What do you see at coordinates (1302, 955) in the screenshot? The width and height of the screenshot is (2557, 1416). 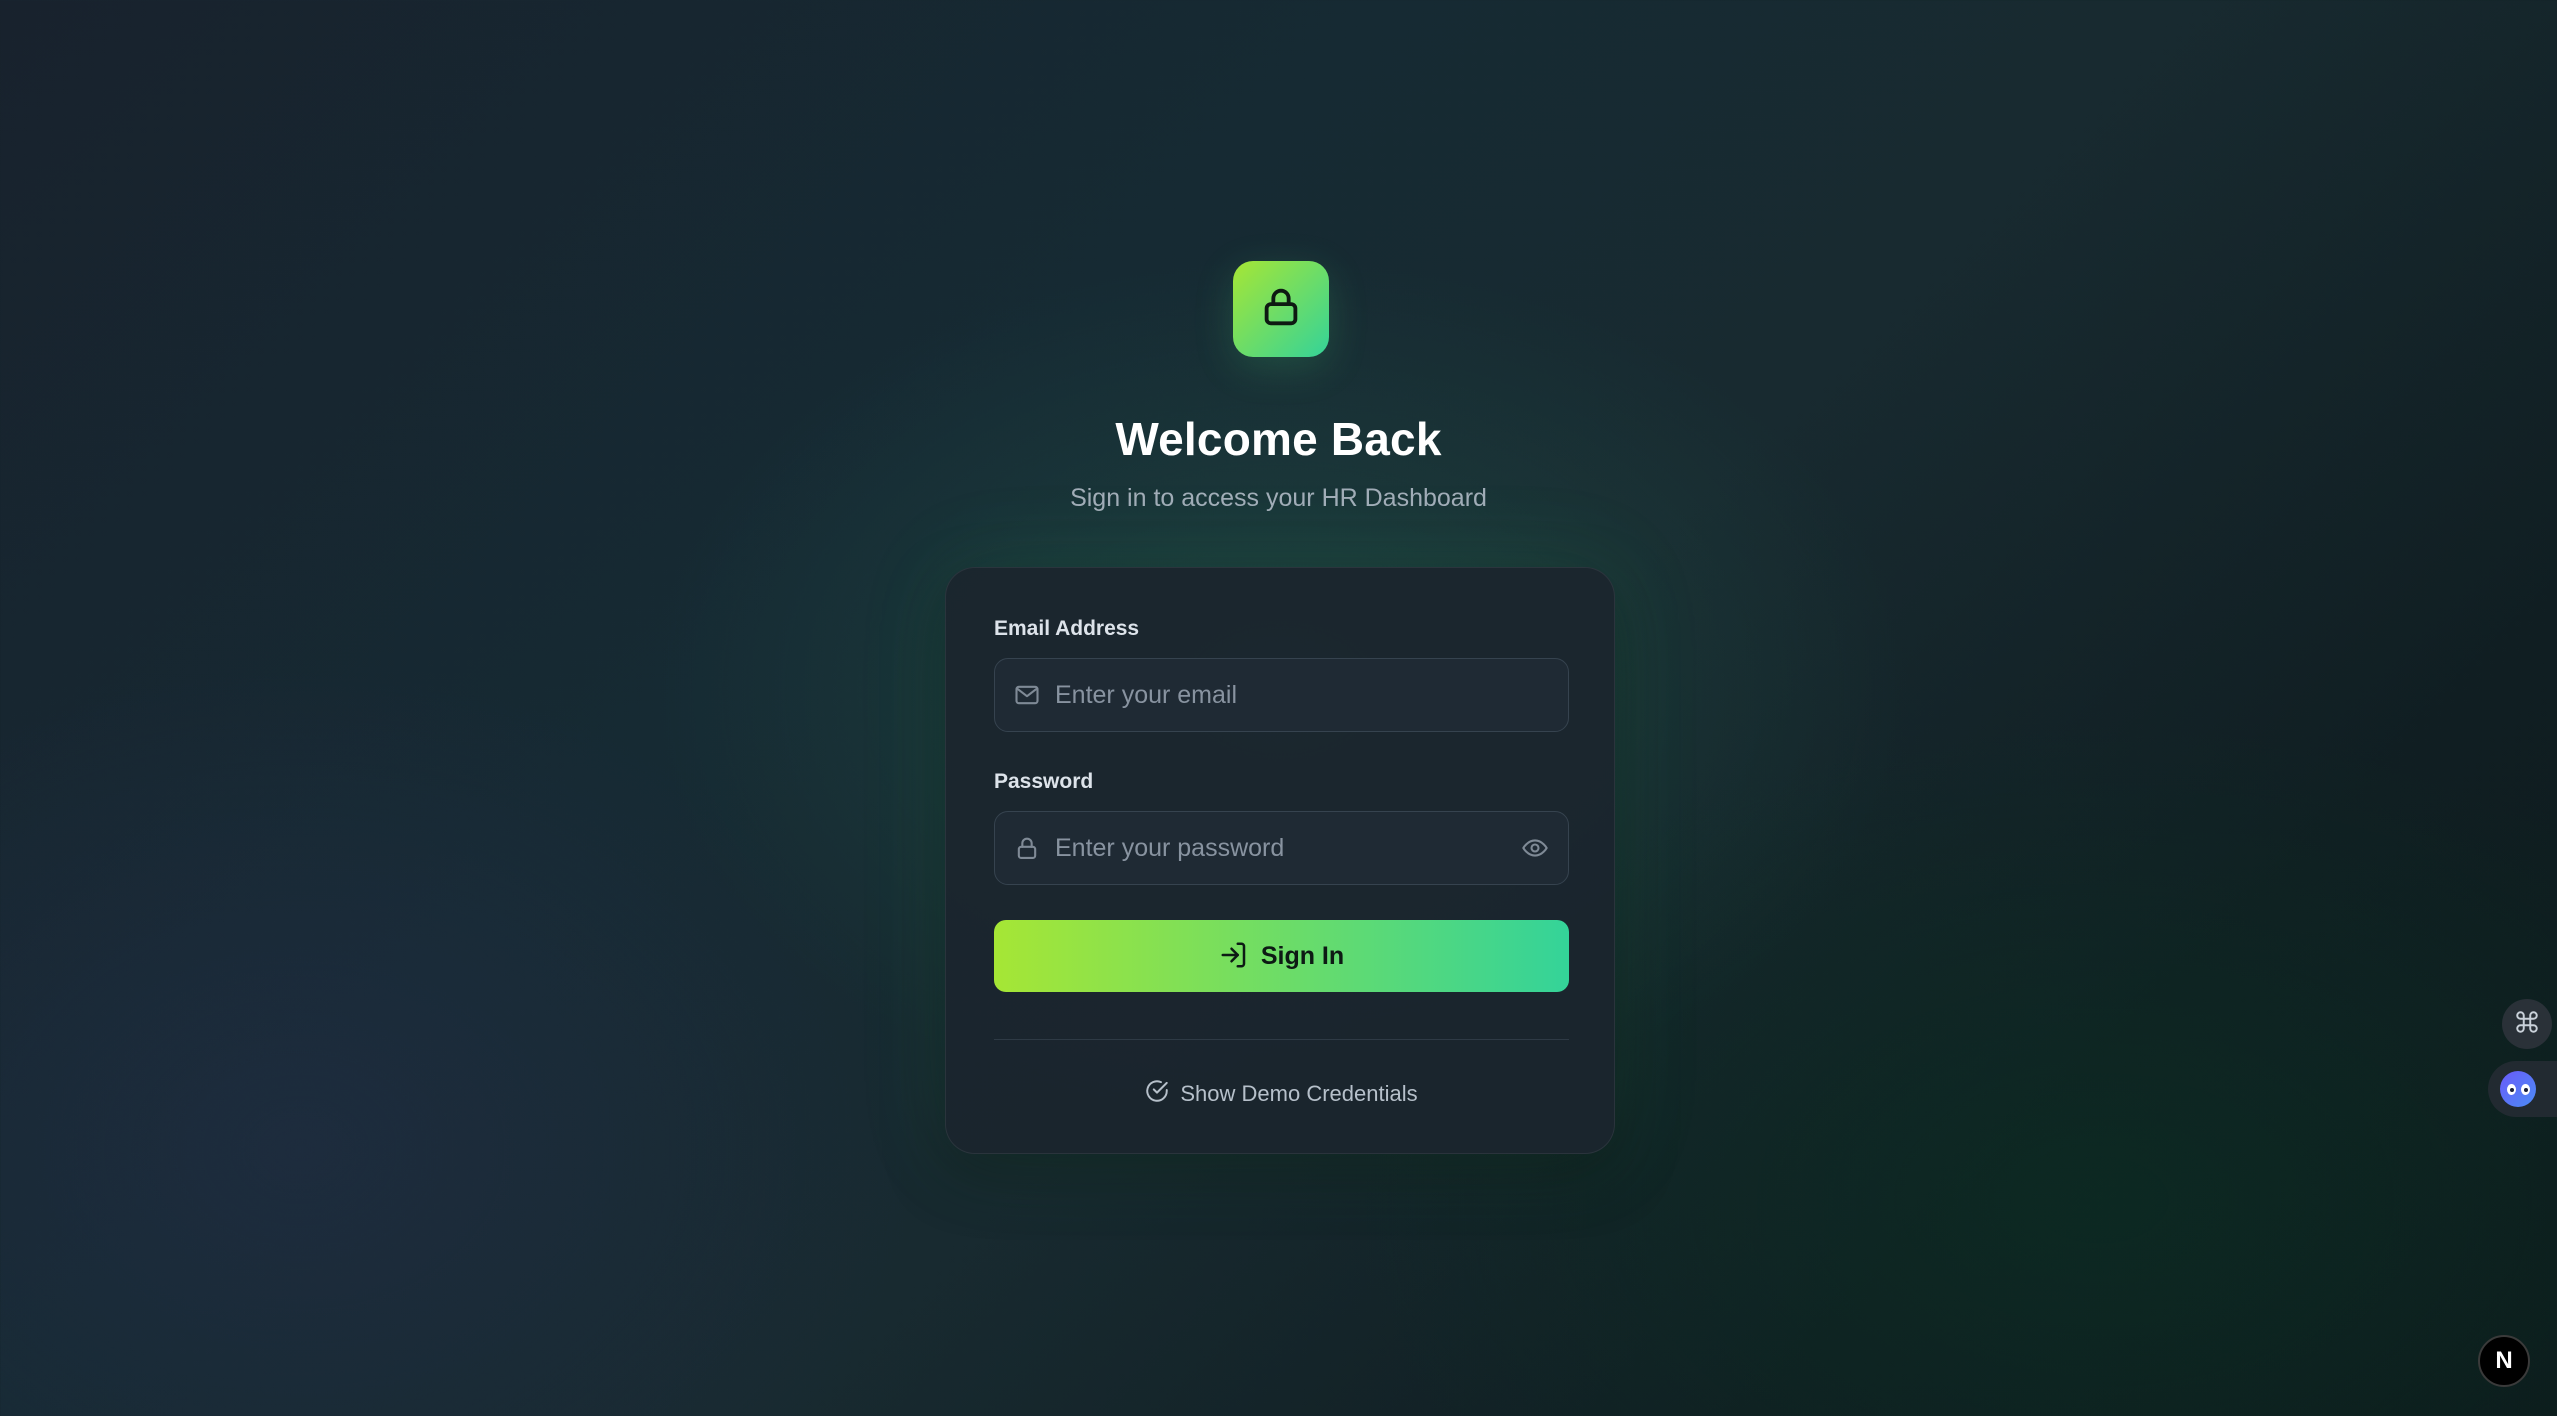 I see `sign-in-label: Sign In` at bounding box center [1302, 955].